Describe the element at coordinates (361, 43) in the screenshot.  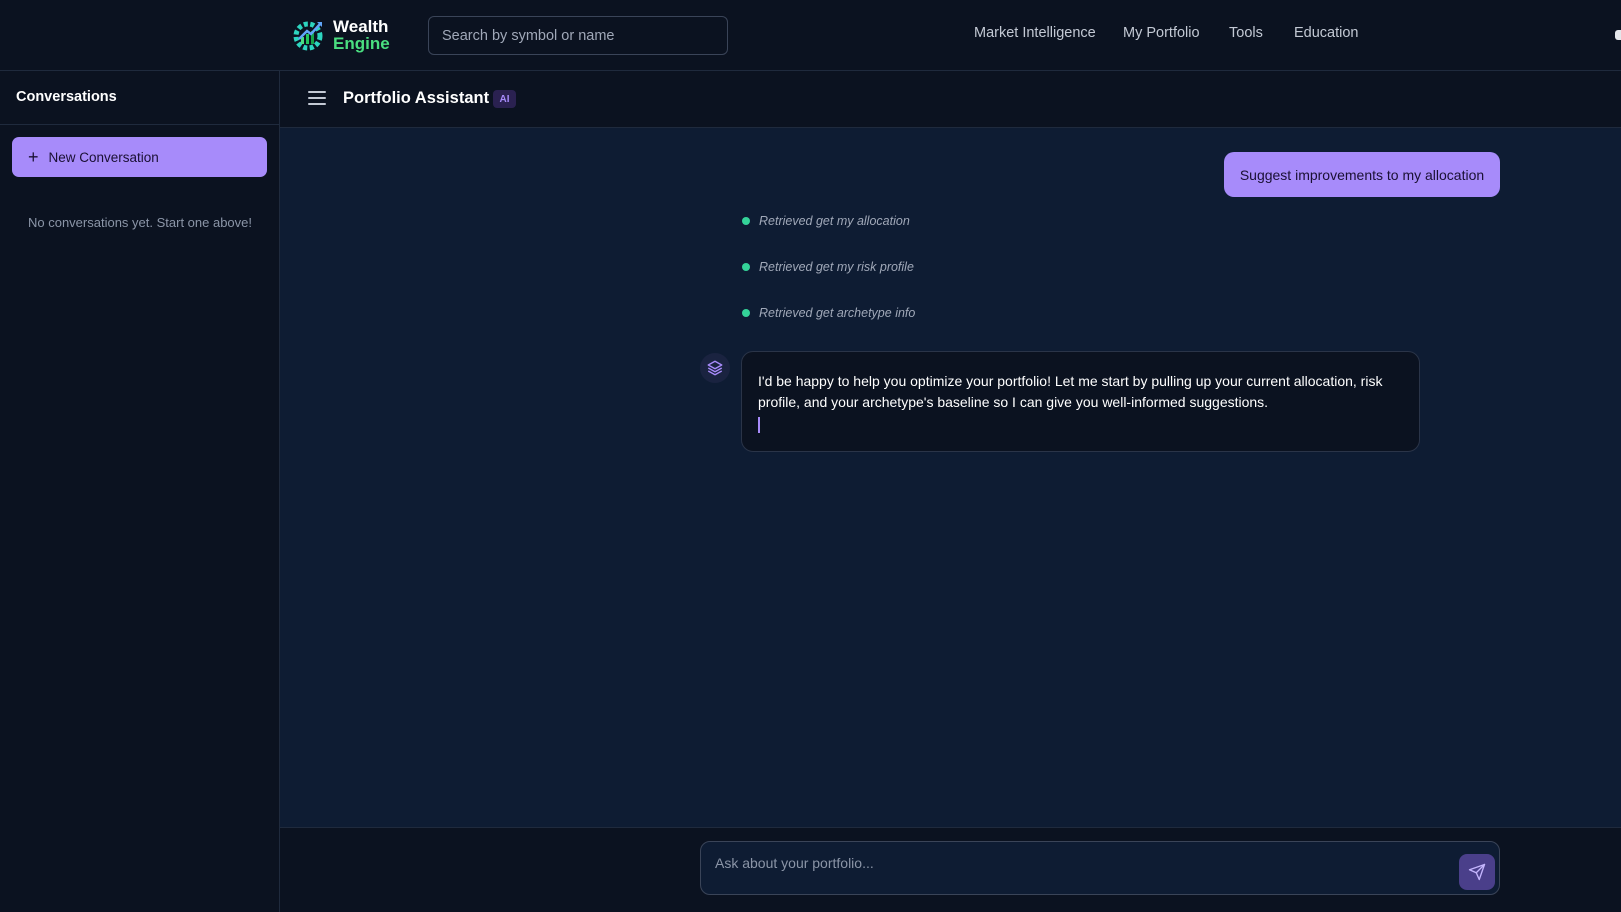
I see `brand-name-line2: Engine` at that location.